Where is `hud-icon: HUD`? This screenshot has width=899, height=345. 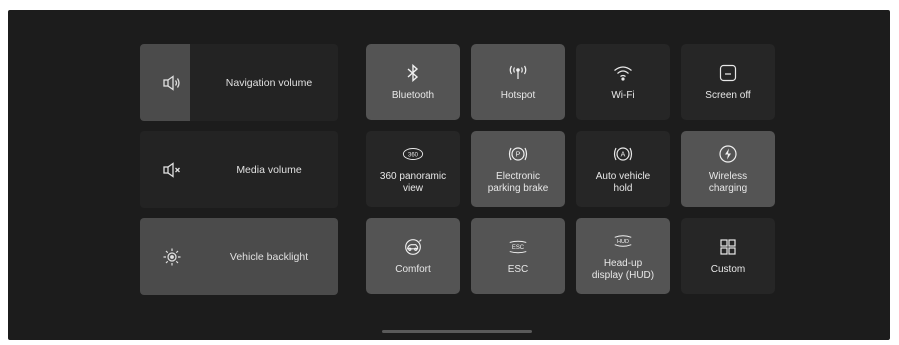
hud-icon: HUD is located at coordinates (623, 241).